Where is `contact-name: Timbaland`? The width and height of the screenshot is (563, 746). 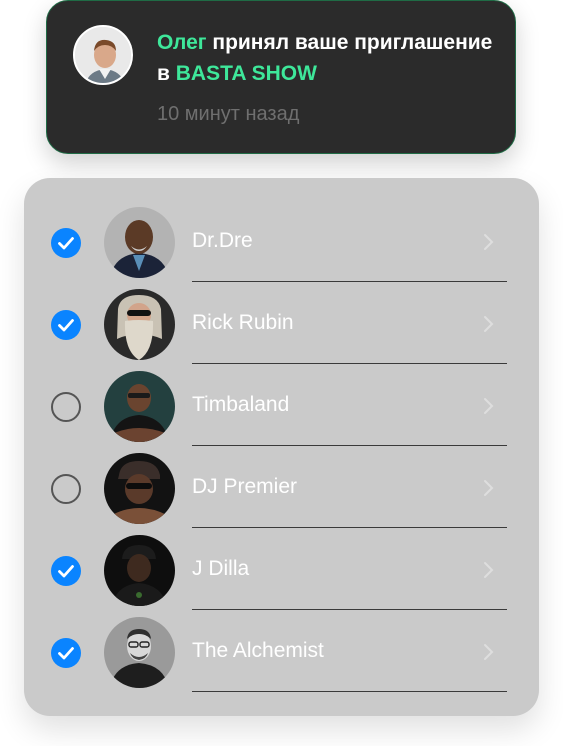
contact-name: Timbaland is located at coordinates (241, 404).